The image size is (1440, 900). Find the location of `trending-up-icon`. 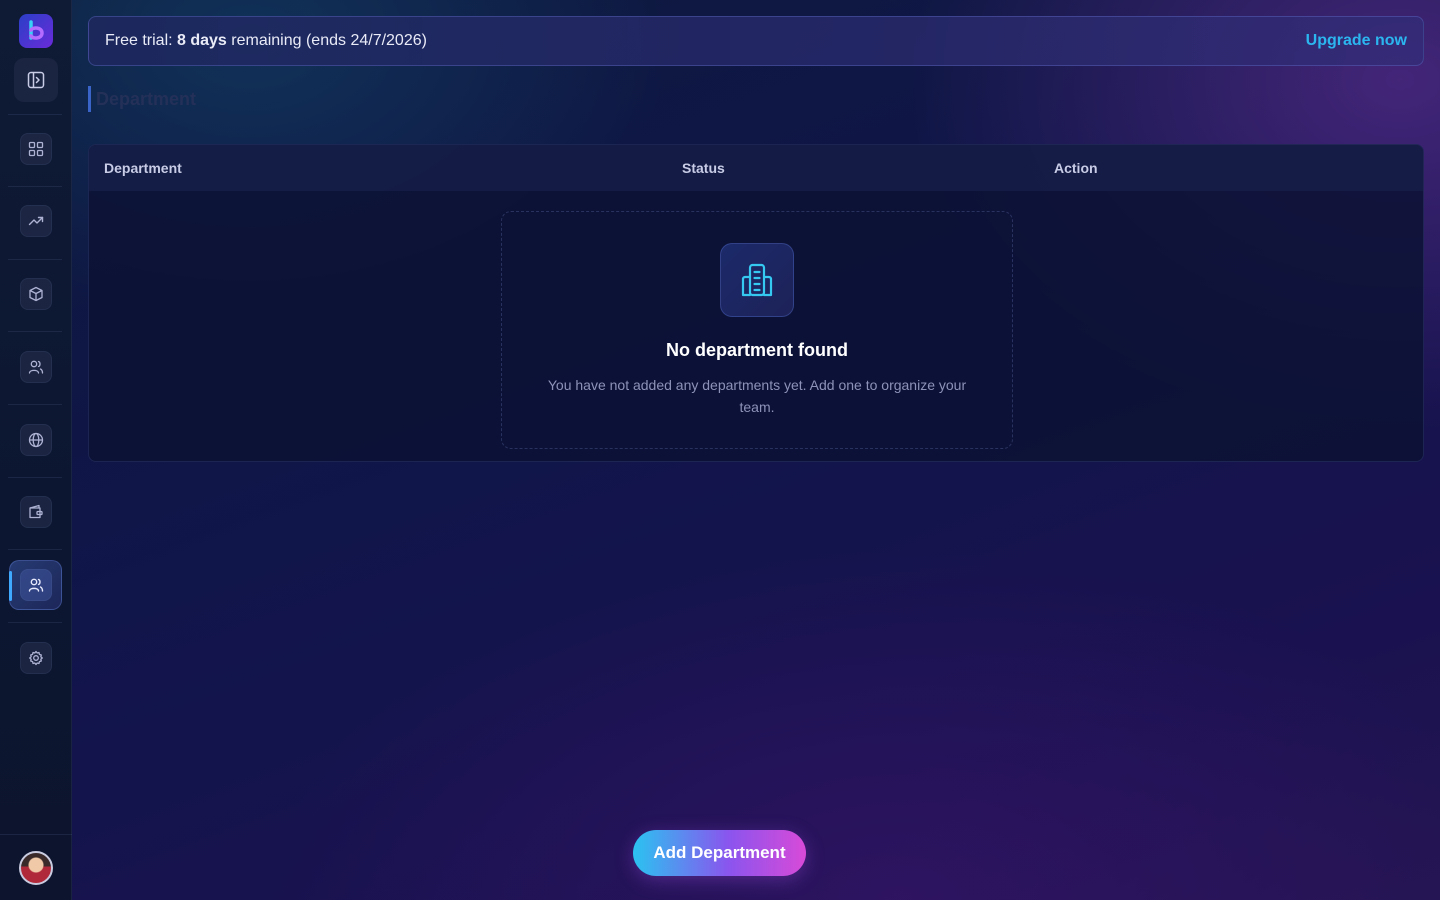

trending-up-icon is located at coordinates (36, 221).